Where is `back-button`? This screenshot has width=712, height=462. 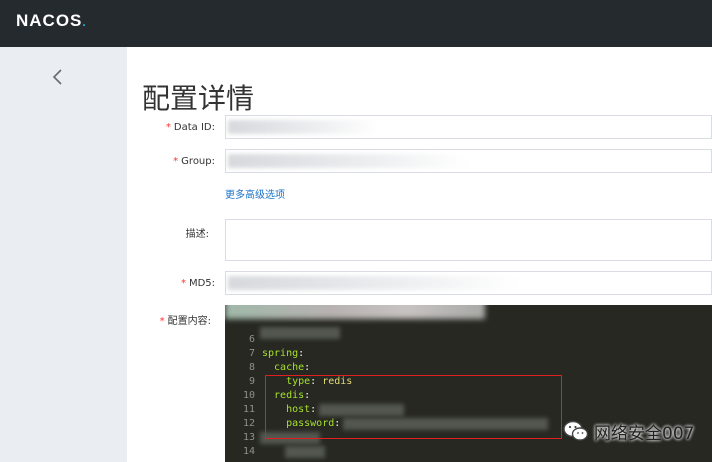 back-button is located at coordinates (58, 77).